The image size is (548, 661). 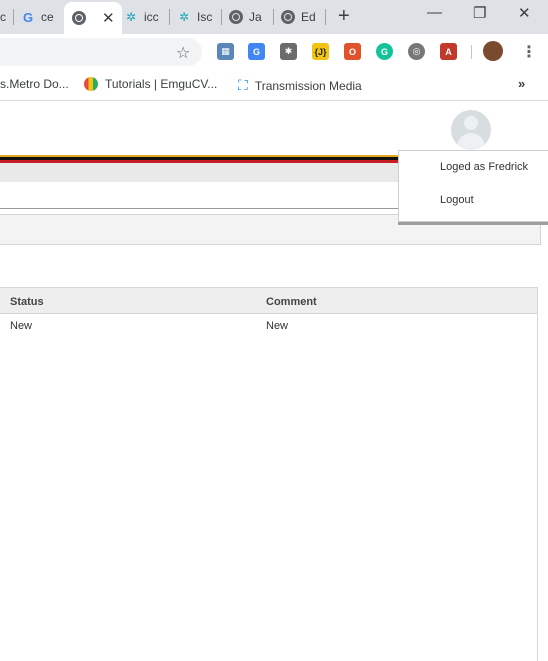 What do you see at coordinates (479, 13) in the screenshot?
I see `restore-button: ❐` at bounding box center [479, 13].